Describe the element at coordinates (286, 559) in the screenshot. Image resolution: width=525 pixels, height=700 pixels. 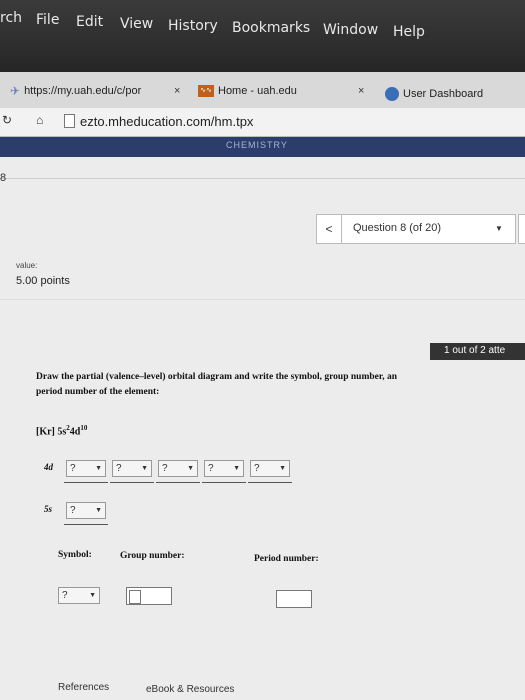
I see `period-number-label: Period number:` at that location.